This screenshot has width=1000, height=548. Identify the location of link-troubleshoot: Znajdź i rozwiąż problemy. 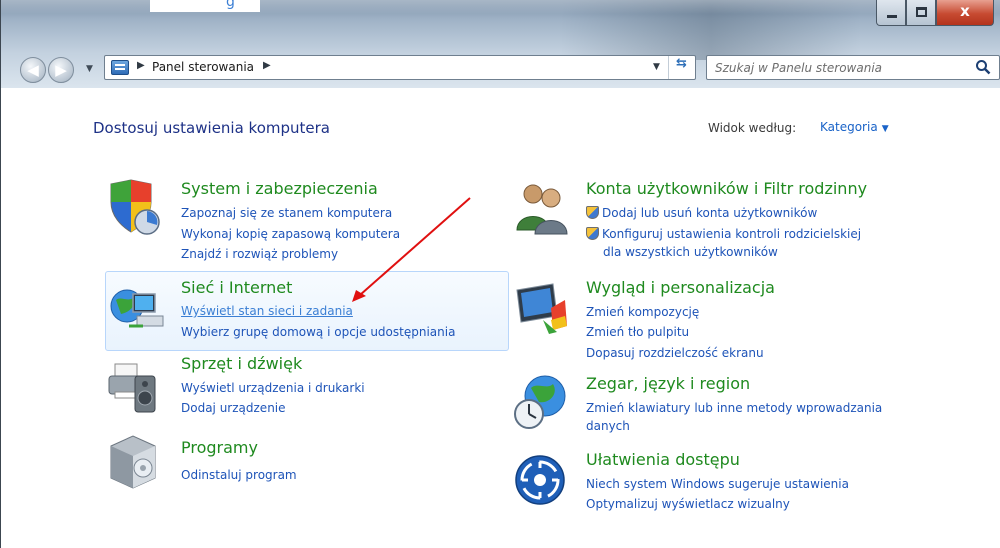
(259, 254).